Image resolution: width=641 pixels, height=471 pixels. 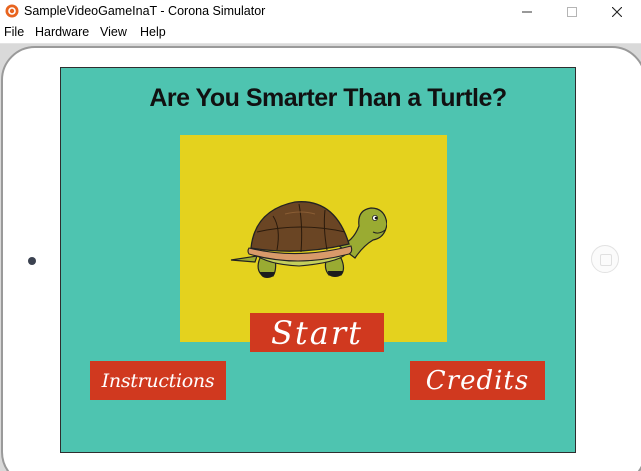 What do you see at coordinates (320, 33) in the screenshot?
I see `menubar: File Hardware View Help` at bounding box center [320, 33].